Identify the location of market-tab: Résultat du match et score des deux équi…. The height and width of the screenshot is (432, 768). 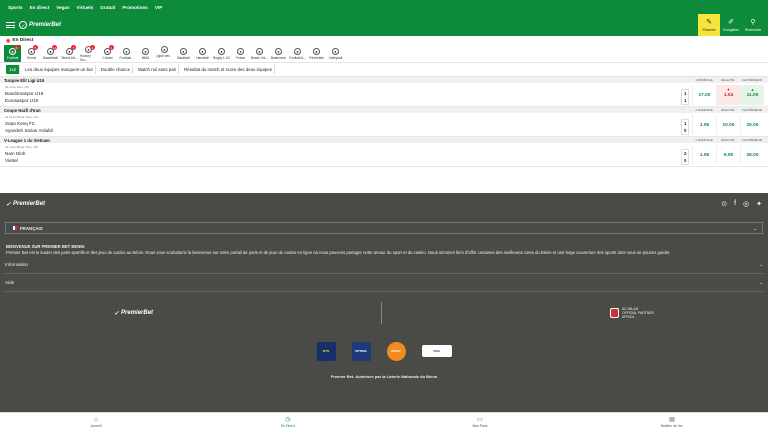
(228, 69).